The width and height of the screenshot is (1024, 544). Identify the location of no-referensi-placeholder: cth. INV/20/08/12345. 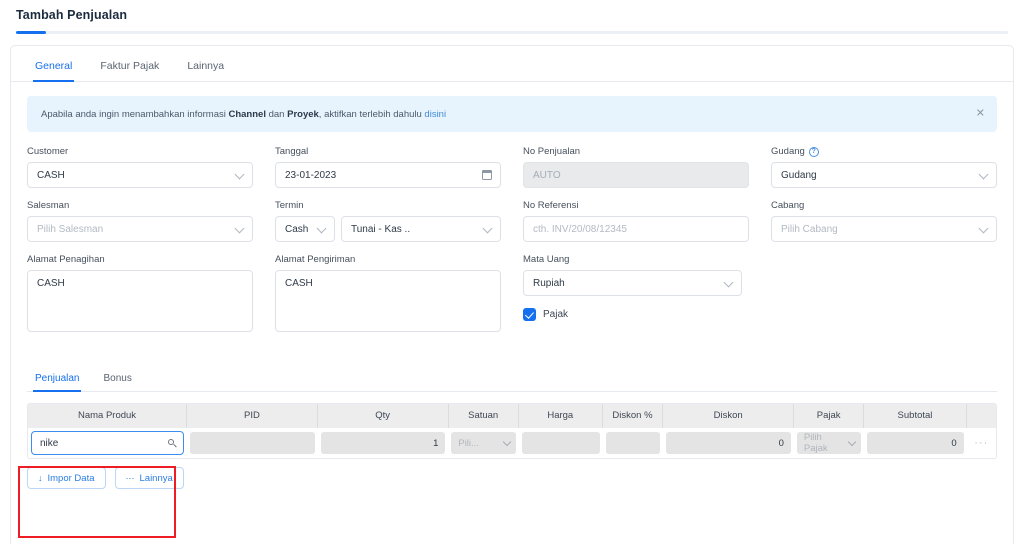
(580, 229).